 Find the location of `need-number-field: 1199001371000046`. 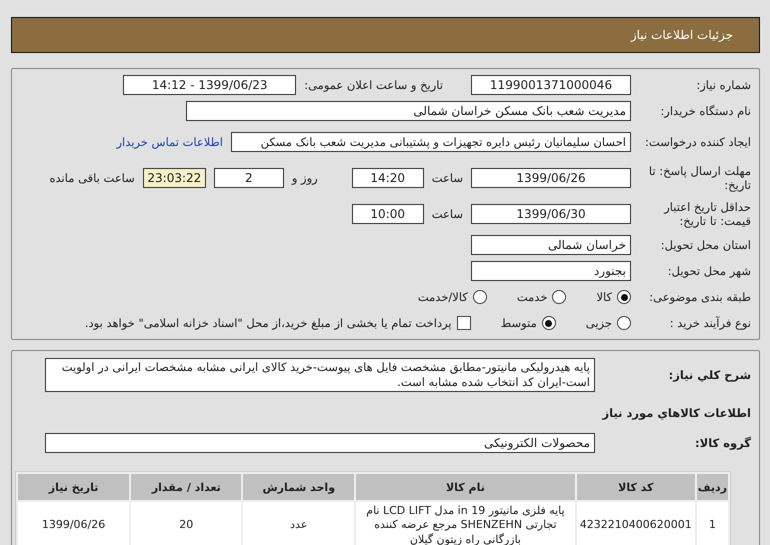

need-number-field: 1199001371000046 is located at coordinates (551, 85).